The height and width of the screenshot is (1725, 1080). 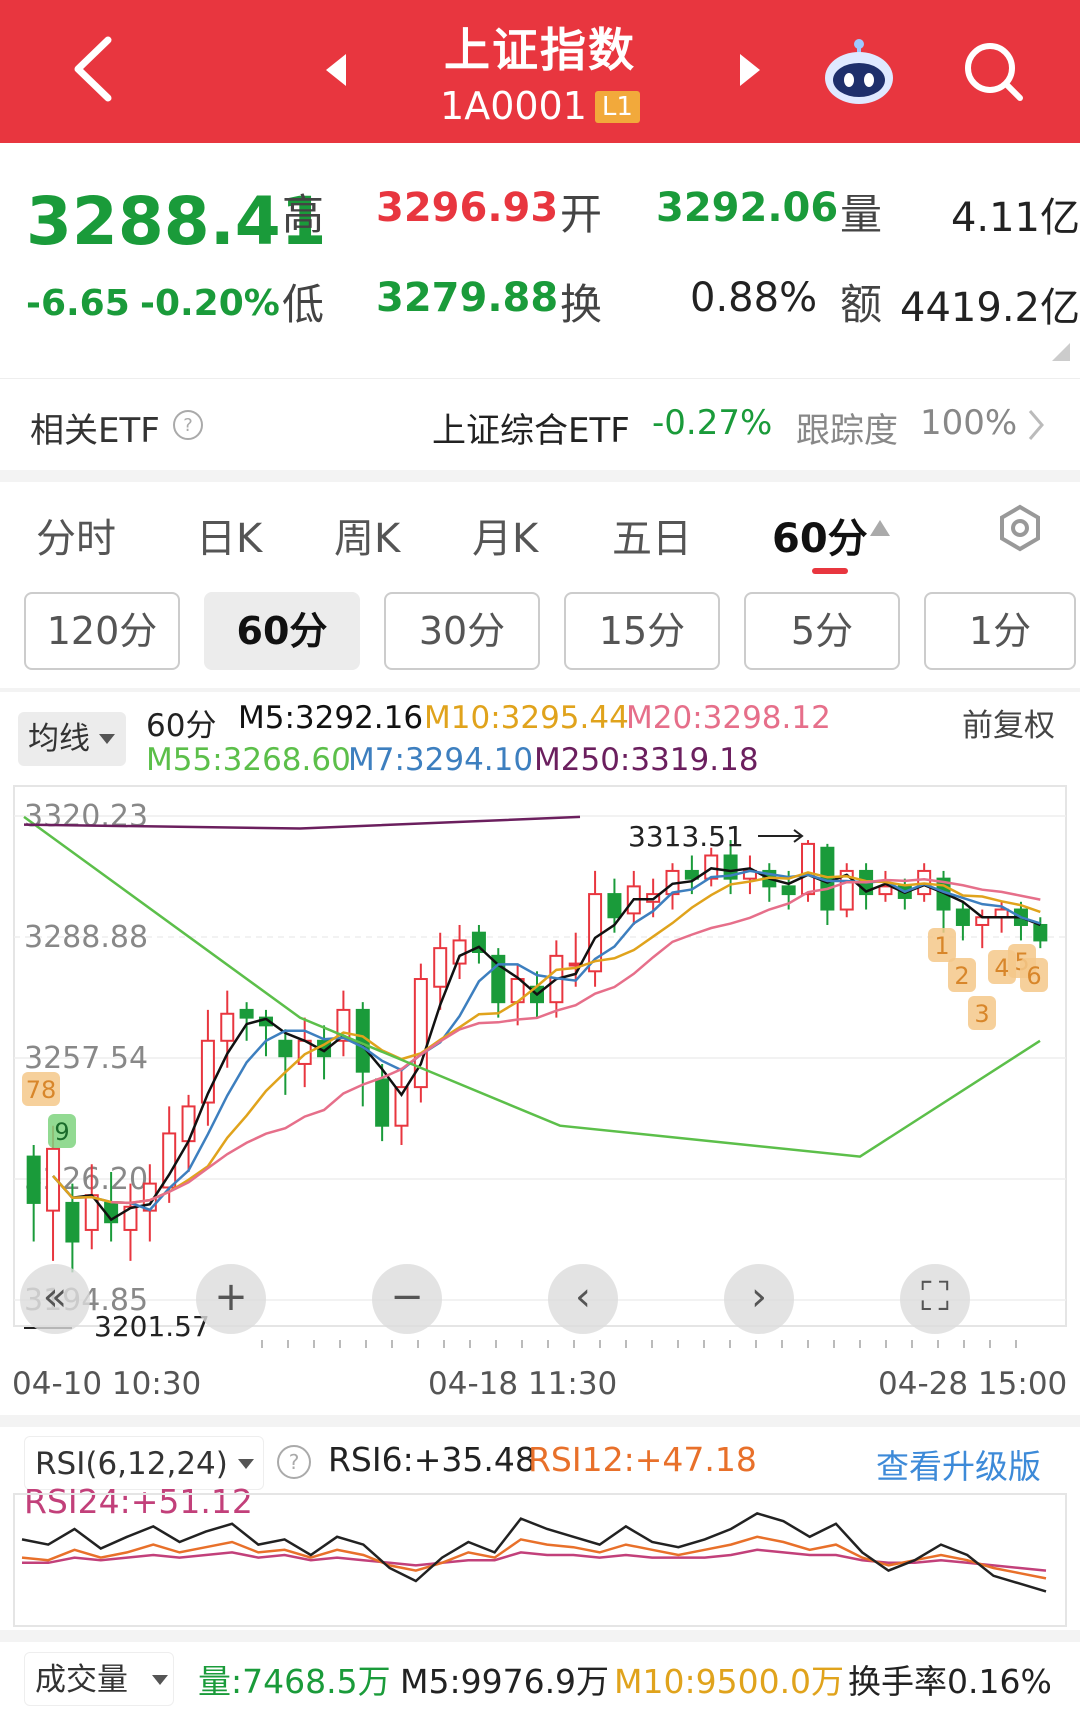 I want to click on zoom-out-button: −, so click(x=407, y=1299).